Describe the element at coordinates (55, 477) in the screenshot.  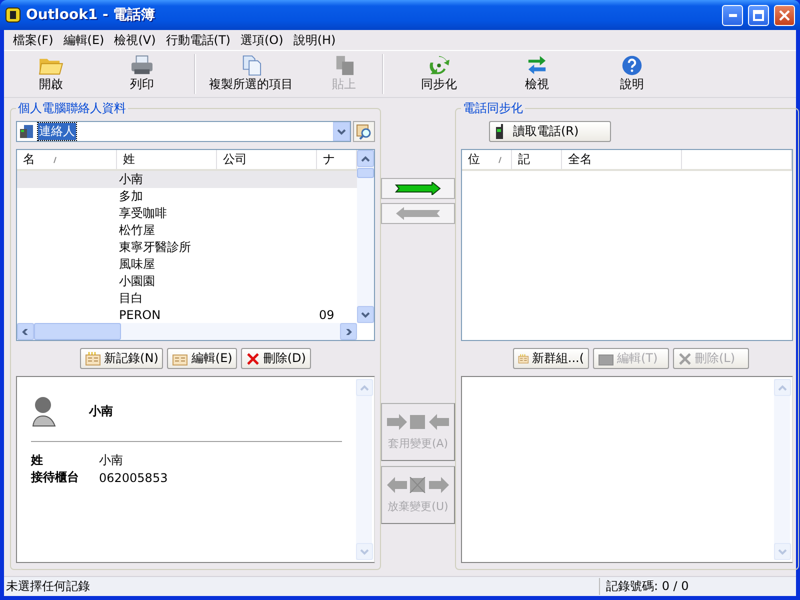
I see `field-label: 接待櫃台` at that location.